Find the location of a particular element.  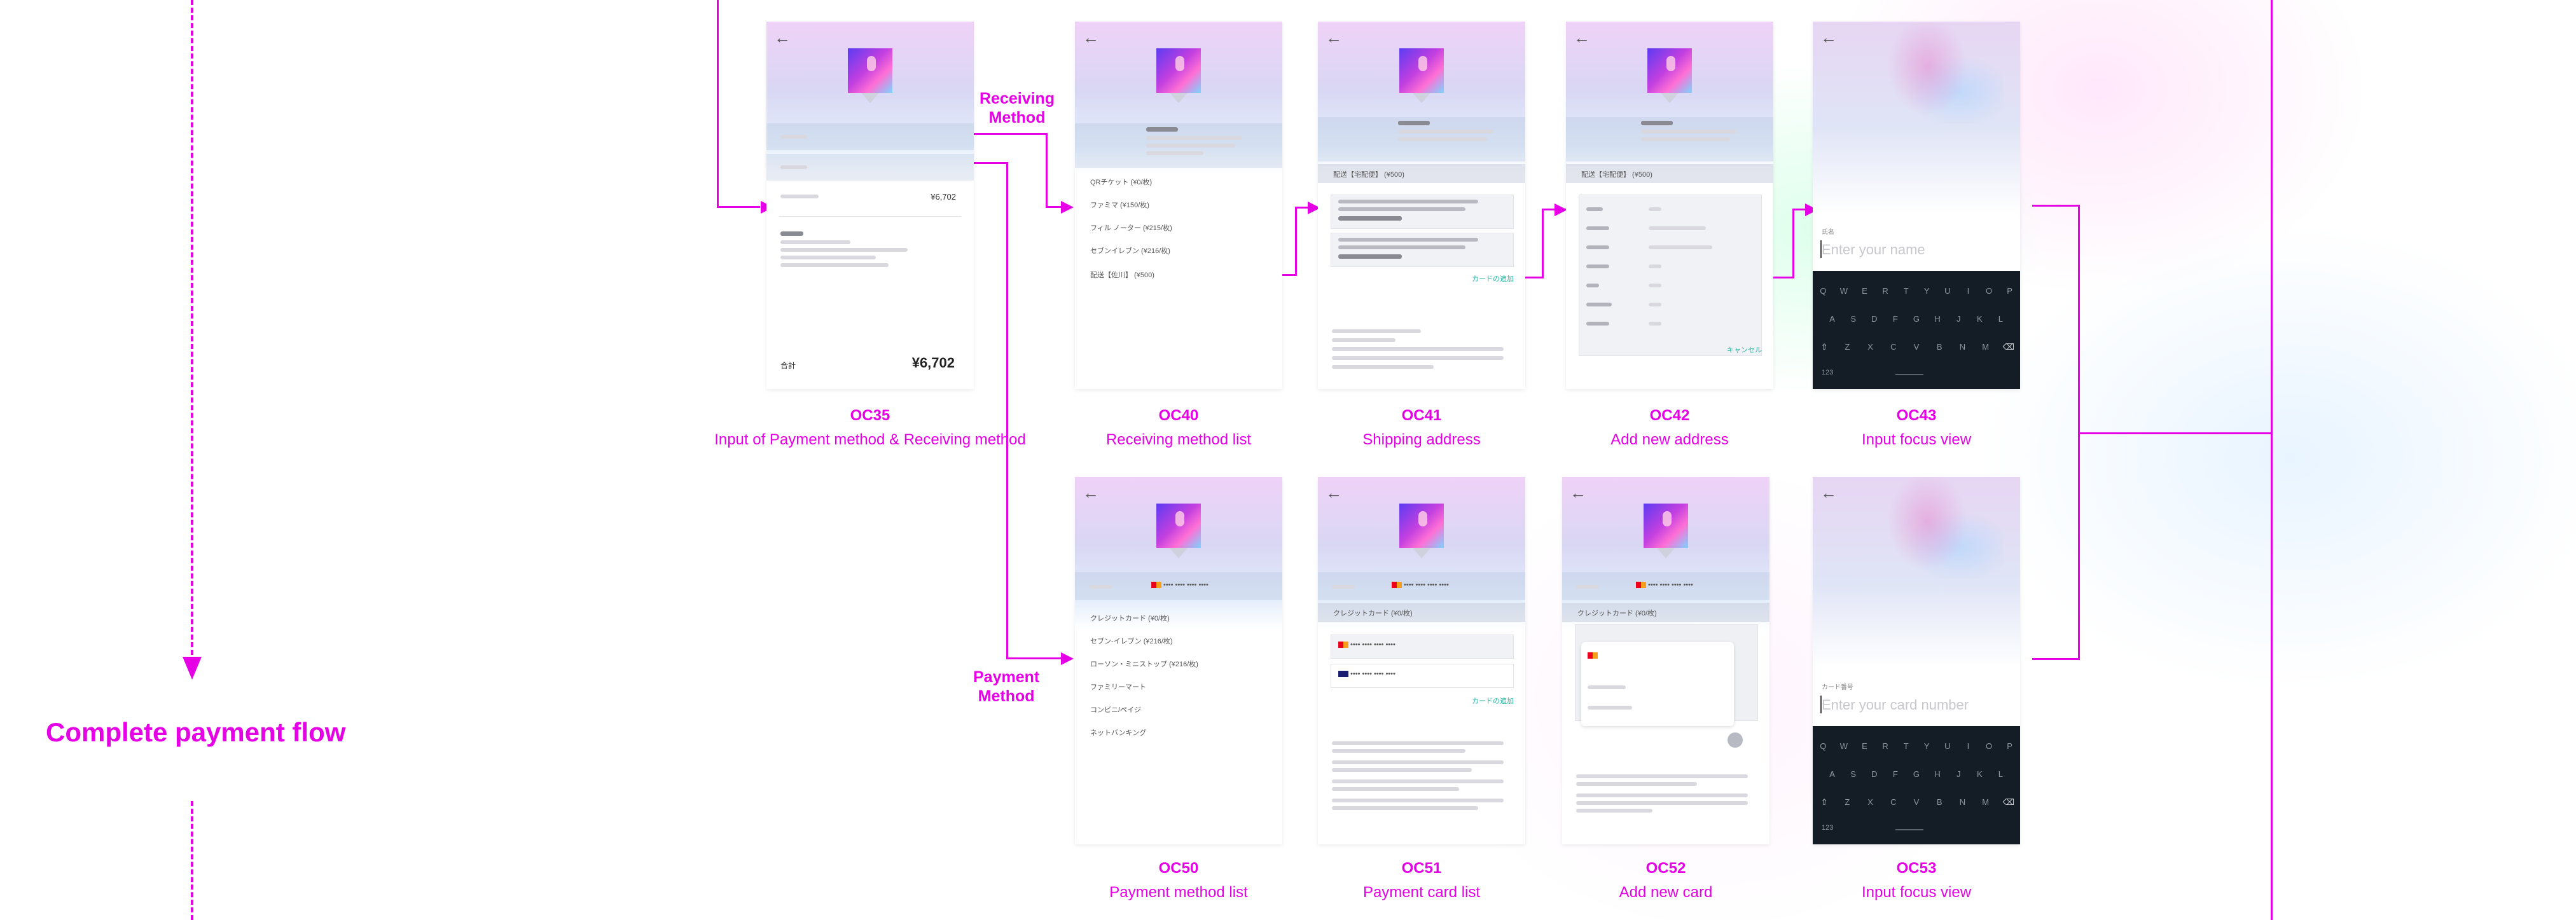

card-number-input: Enter your card number is located at coordinates (1895, 705).